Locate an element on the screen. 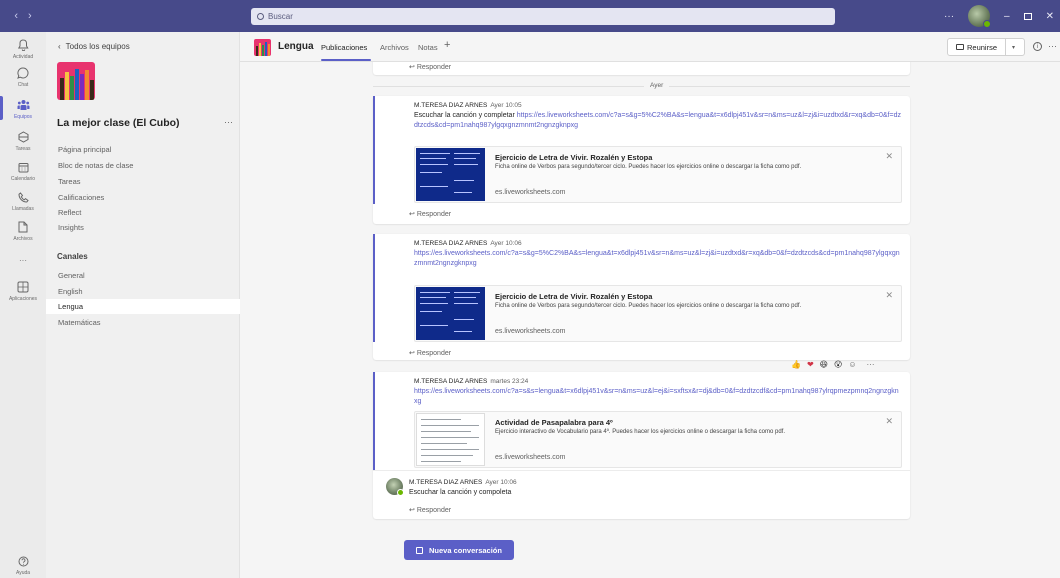 The width and height of the screenshot is (1060, 578). preview-thumbnail is located at coordinates (450, 174).